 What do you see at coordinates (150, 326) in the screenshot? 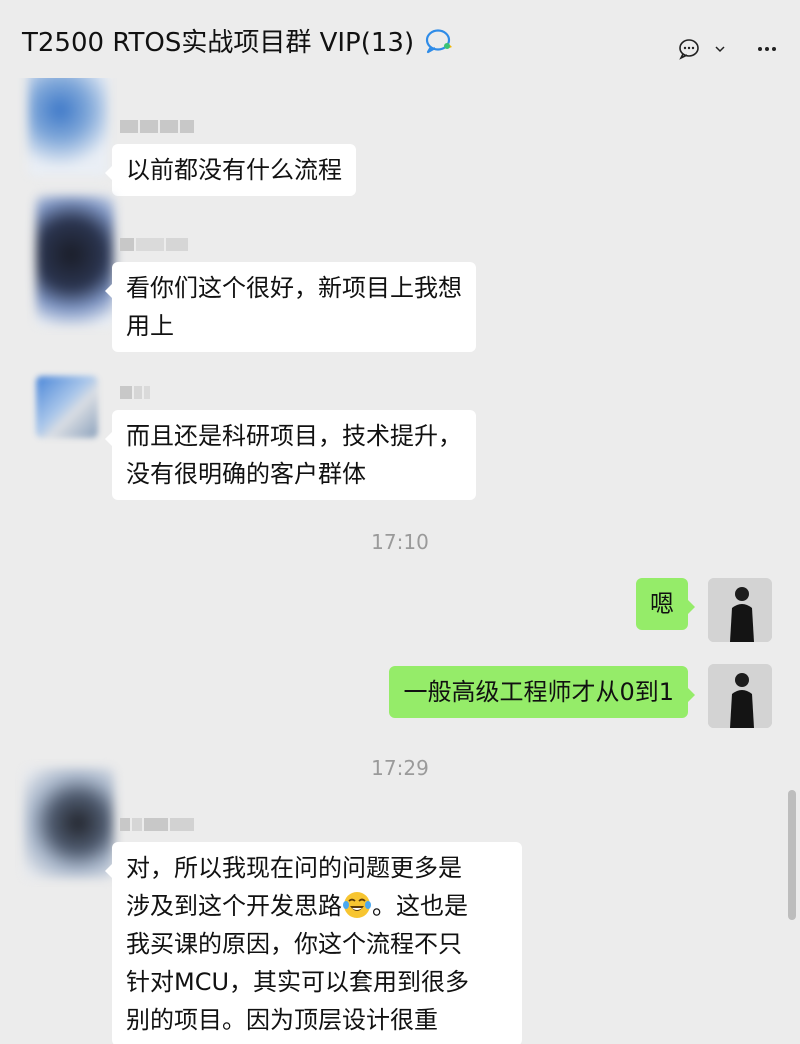
I see `message-text: 用上` at bounding box center [150, 326].